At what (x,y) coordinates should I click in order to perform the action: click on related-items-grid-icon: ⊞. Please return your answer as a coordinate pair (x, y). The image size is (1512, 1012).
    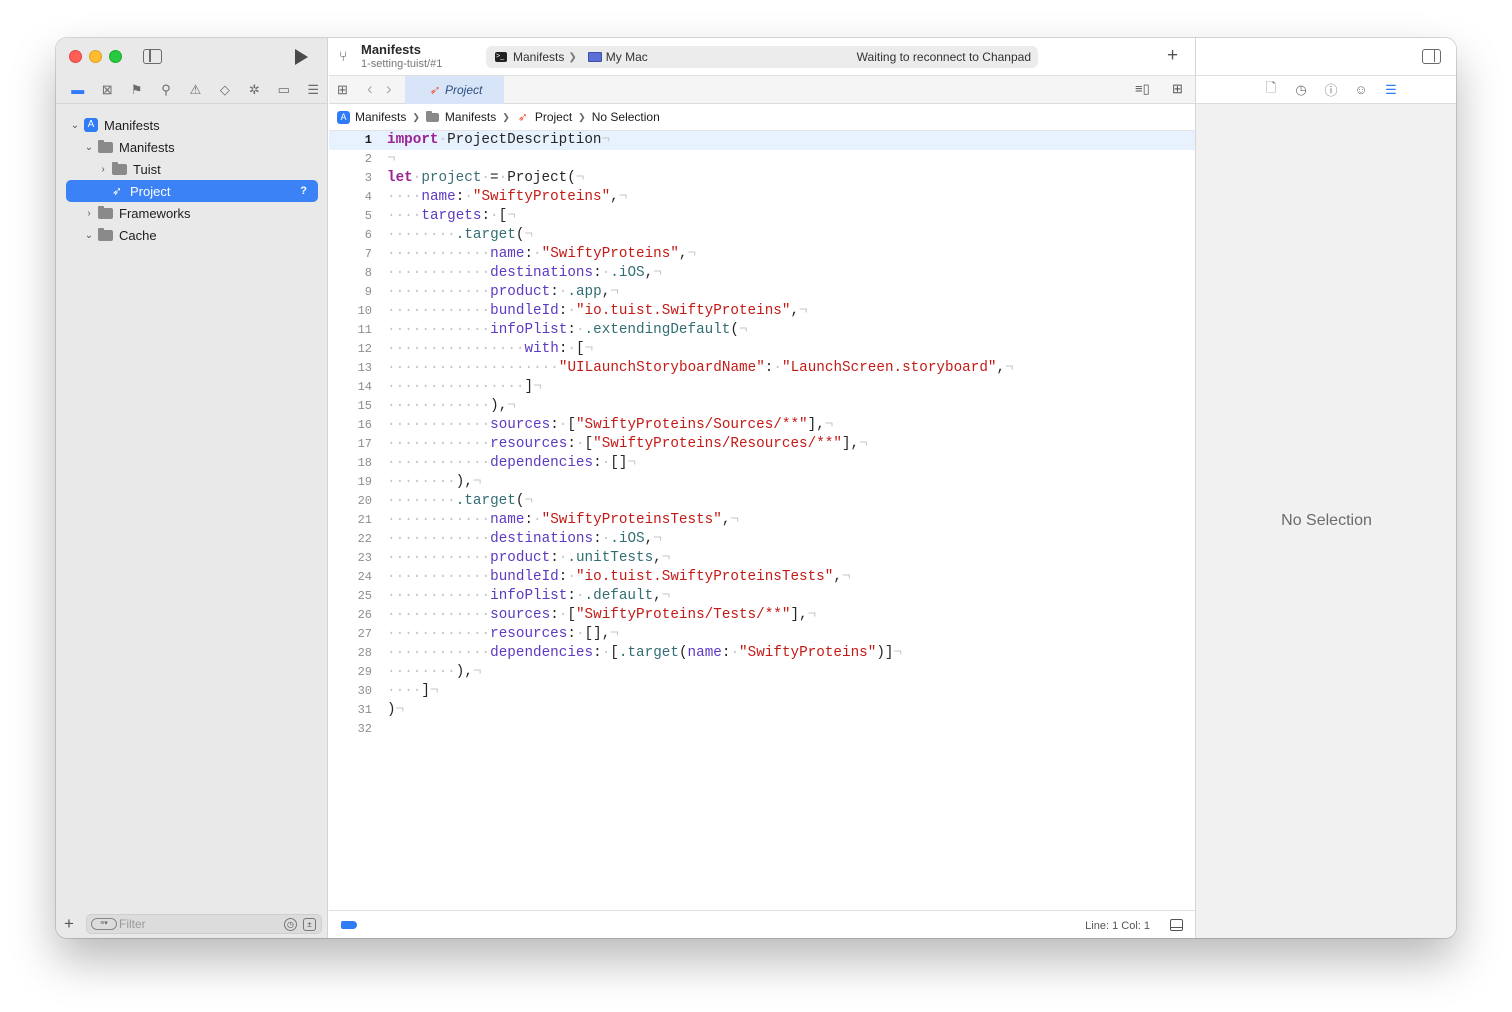
    Looking at the image, I should click on (342, 90).